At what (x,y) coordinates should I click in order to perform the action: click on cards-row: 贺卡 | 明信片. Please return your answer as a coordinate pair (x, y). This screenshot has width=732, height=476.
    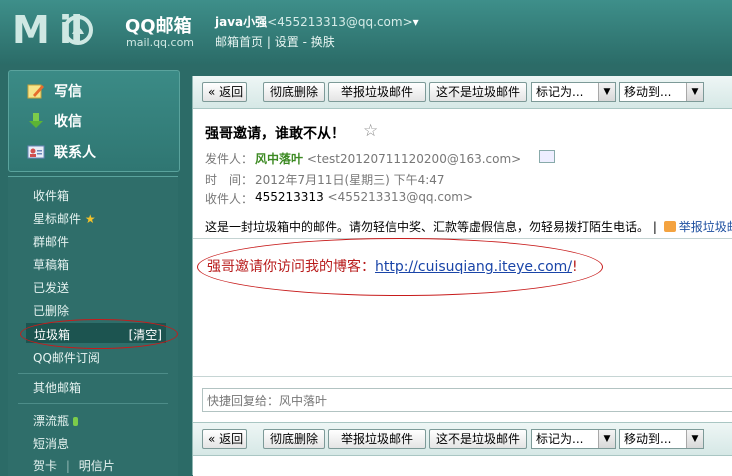
    Looking at the image, I should click on (74, 465).